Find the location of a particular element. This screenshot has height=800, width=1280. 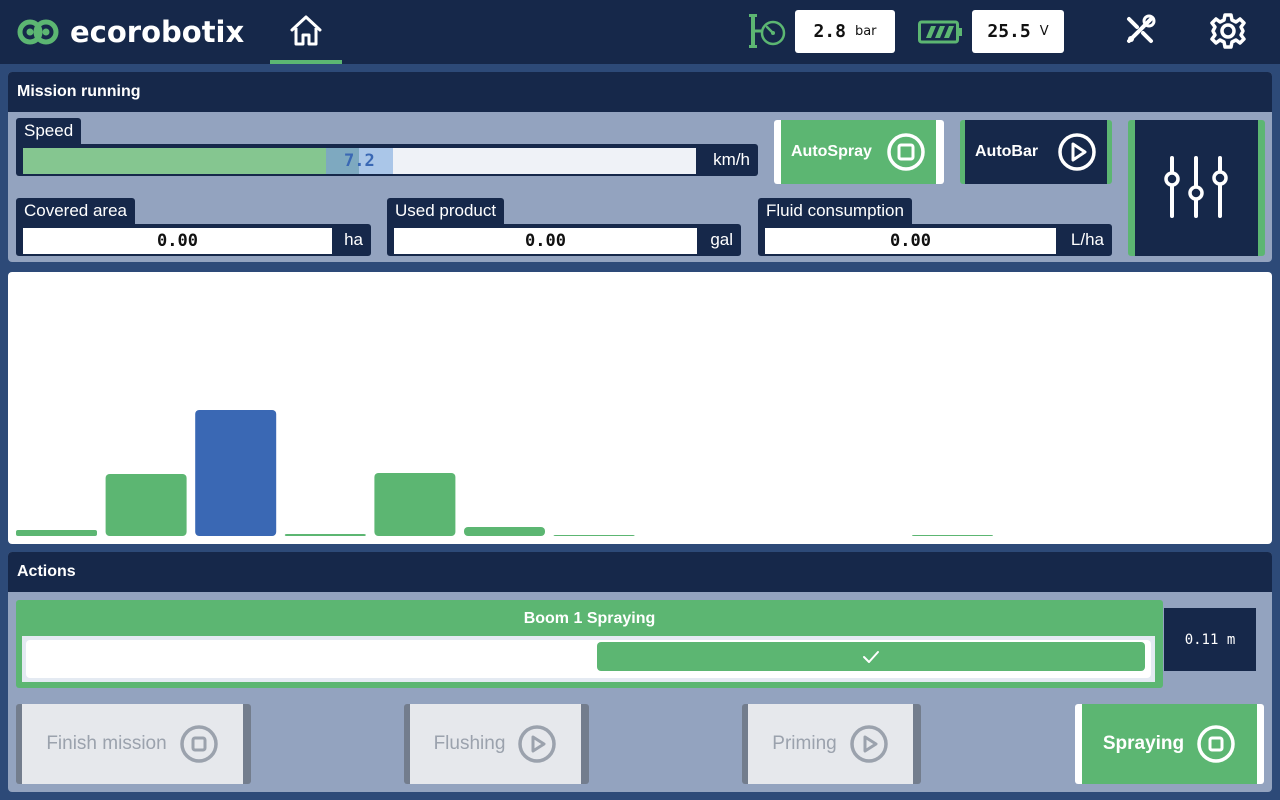

sliders-icon is located at coordinates (1196, 187).